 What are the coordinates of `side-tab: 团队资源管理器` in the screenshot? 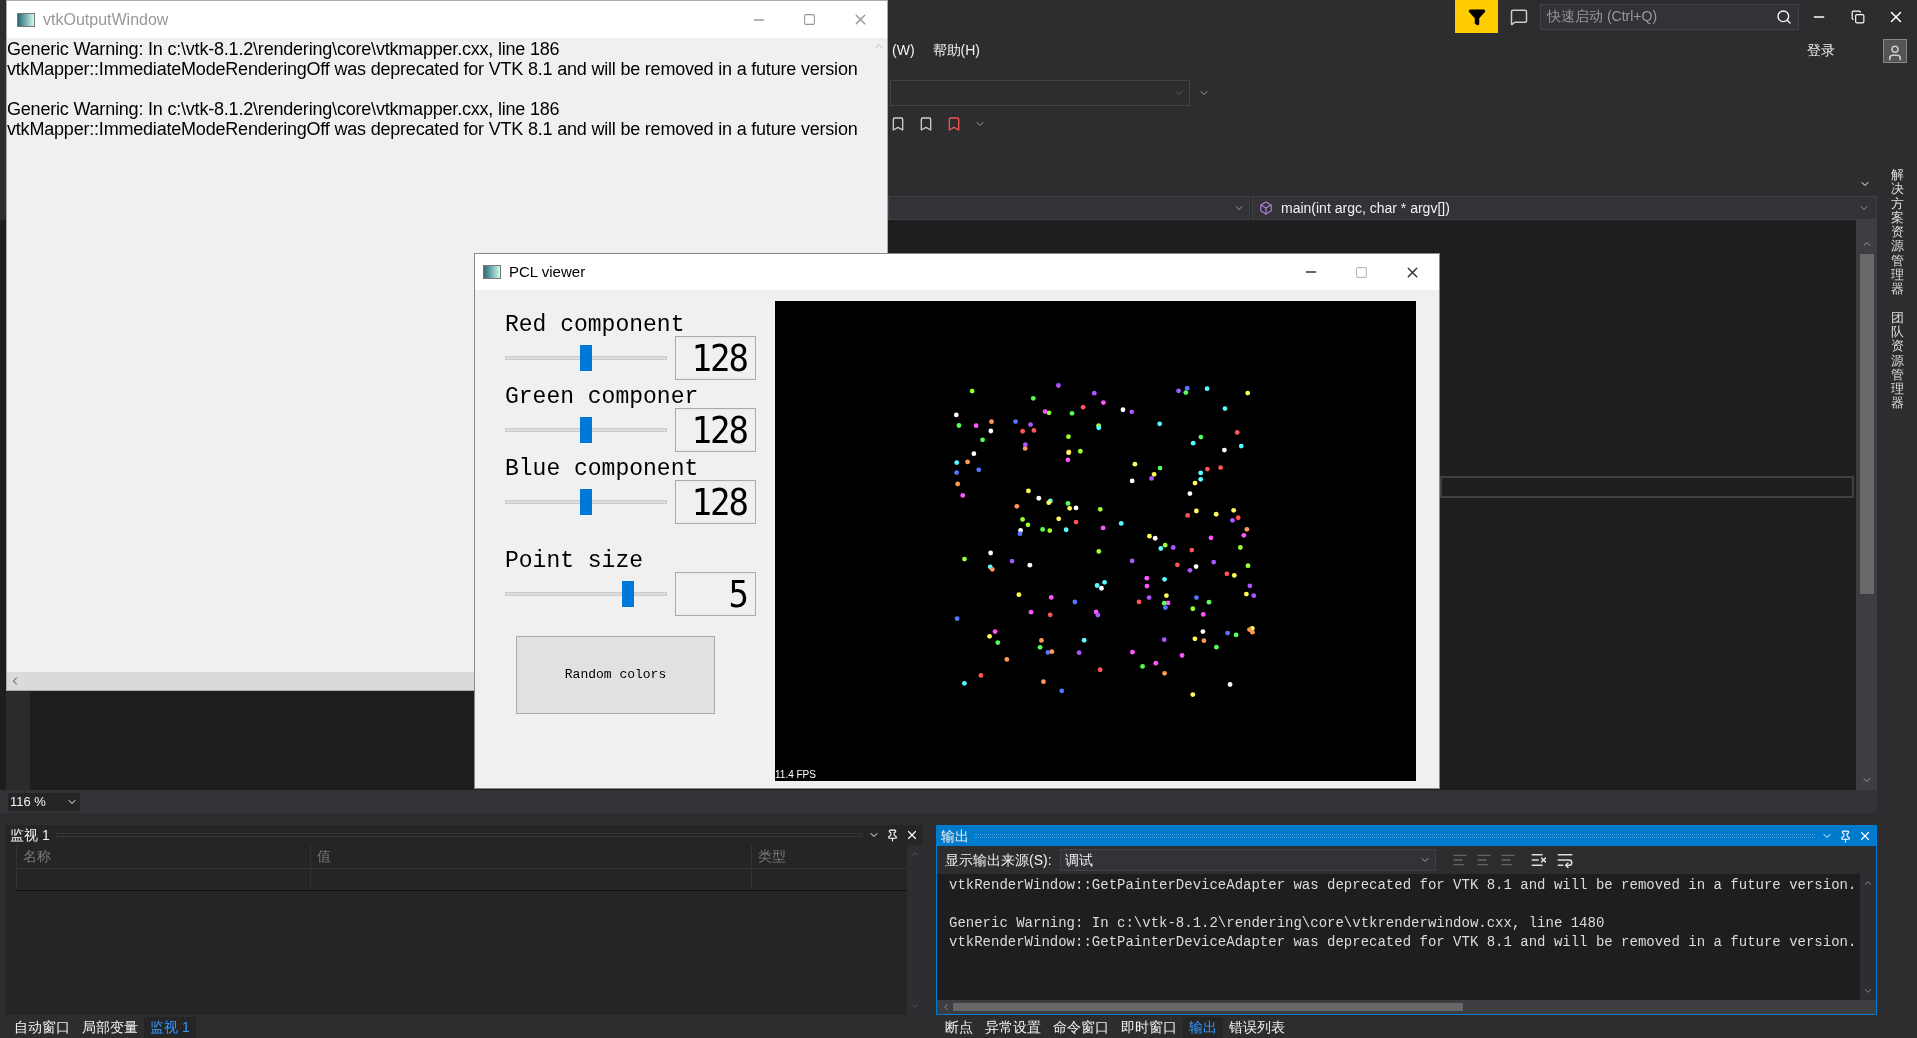 It's located at (1897, 360).